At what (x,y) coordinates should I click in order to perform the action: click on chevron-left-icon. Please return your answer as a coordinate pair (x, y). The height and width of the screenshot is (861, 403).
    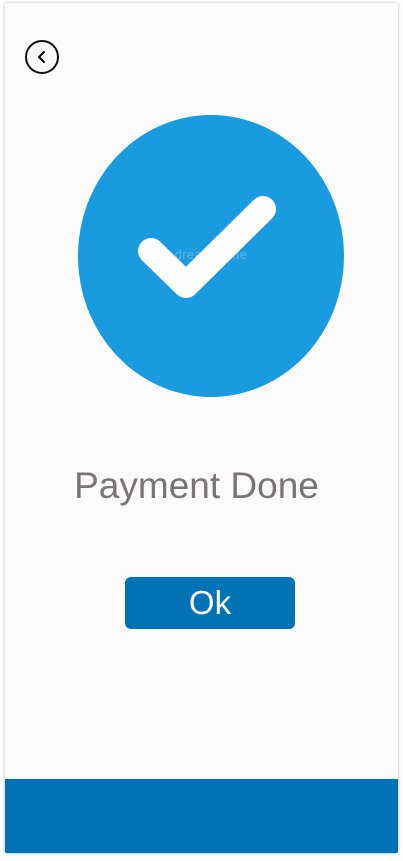
    Looking at the image, I should click on (42, 57).